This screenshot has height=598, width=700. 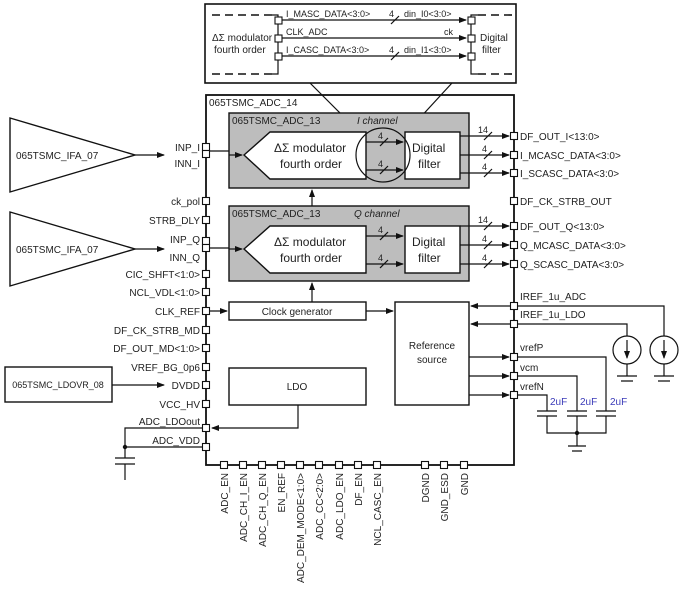 I want to click on pin-adc-ch-q-en, so click(x=262, y=465).